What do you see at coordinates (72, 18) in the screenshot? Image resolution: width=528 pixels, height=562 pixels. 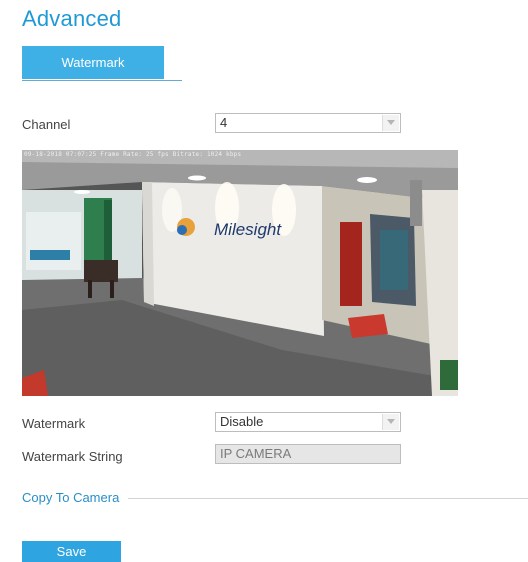 I see `page-title: Advanced` at bounding box center [72, 18].